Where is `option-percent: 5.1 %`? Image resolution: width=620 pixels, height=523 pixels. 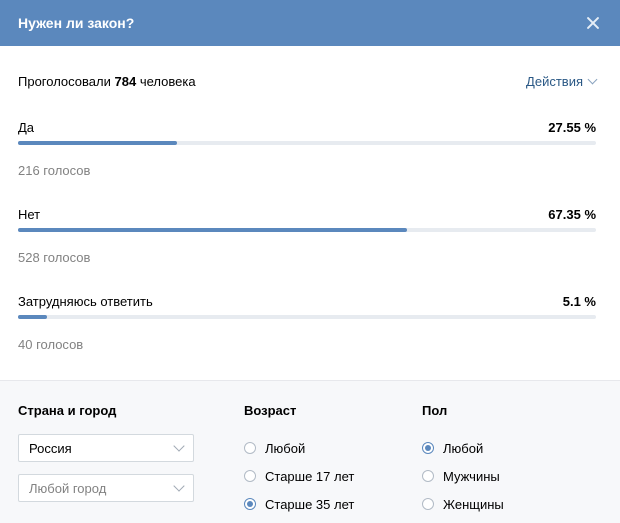
option-percent: 5.1 % is located at coordinates (579, 301).